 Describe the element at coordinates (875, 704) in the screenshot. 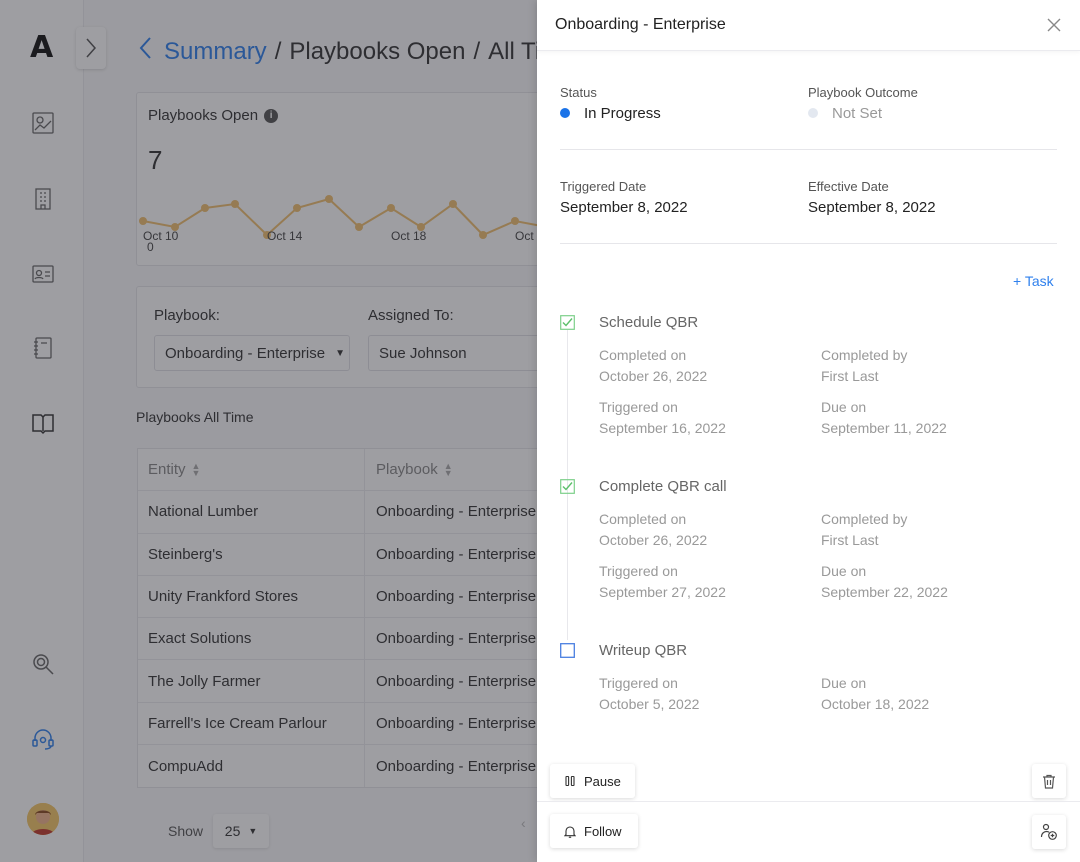

I see `due-on-value: October 18, 2022` at that location.